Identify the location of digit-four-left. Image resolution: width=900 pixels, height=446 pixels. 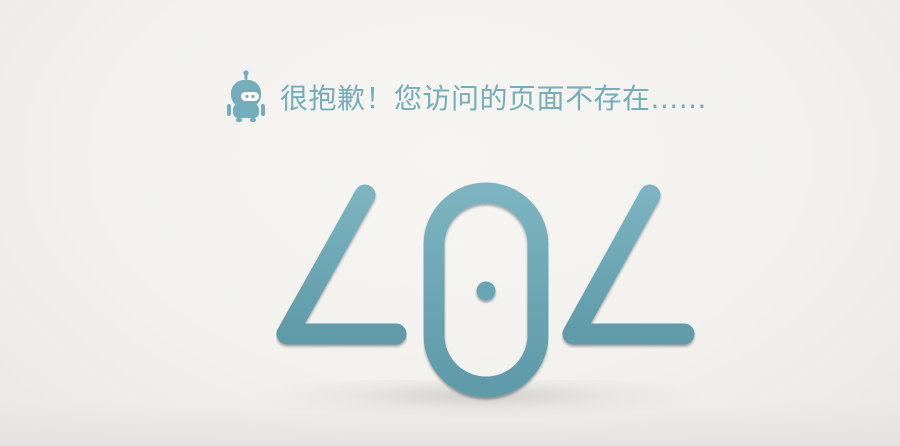
(341, 288).